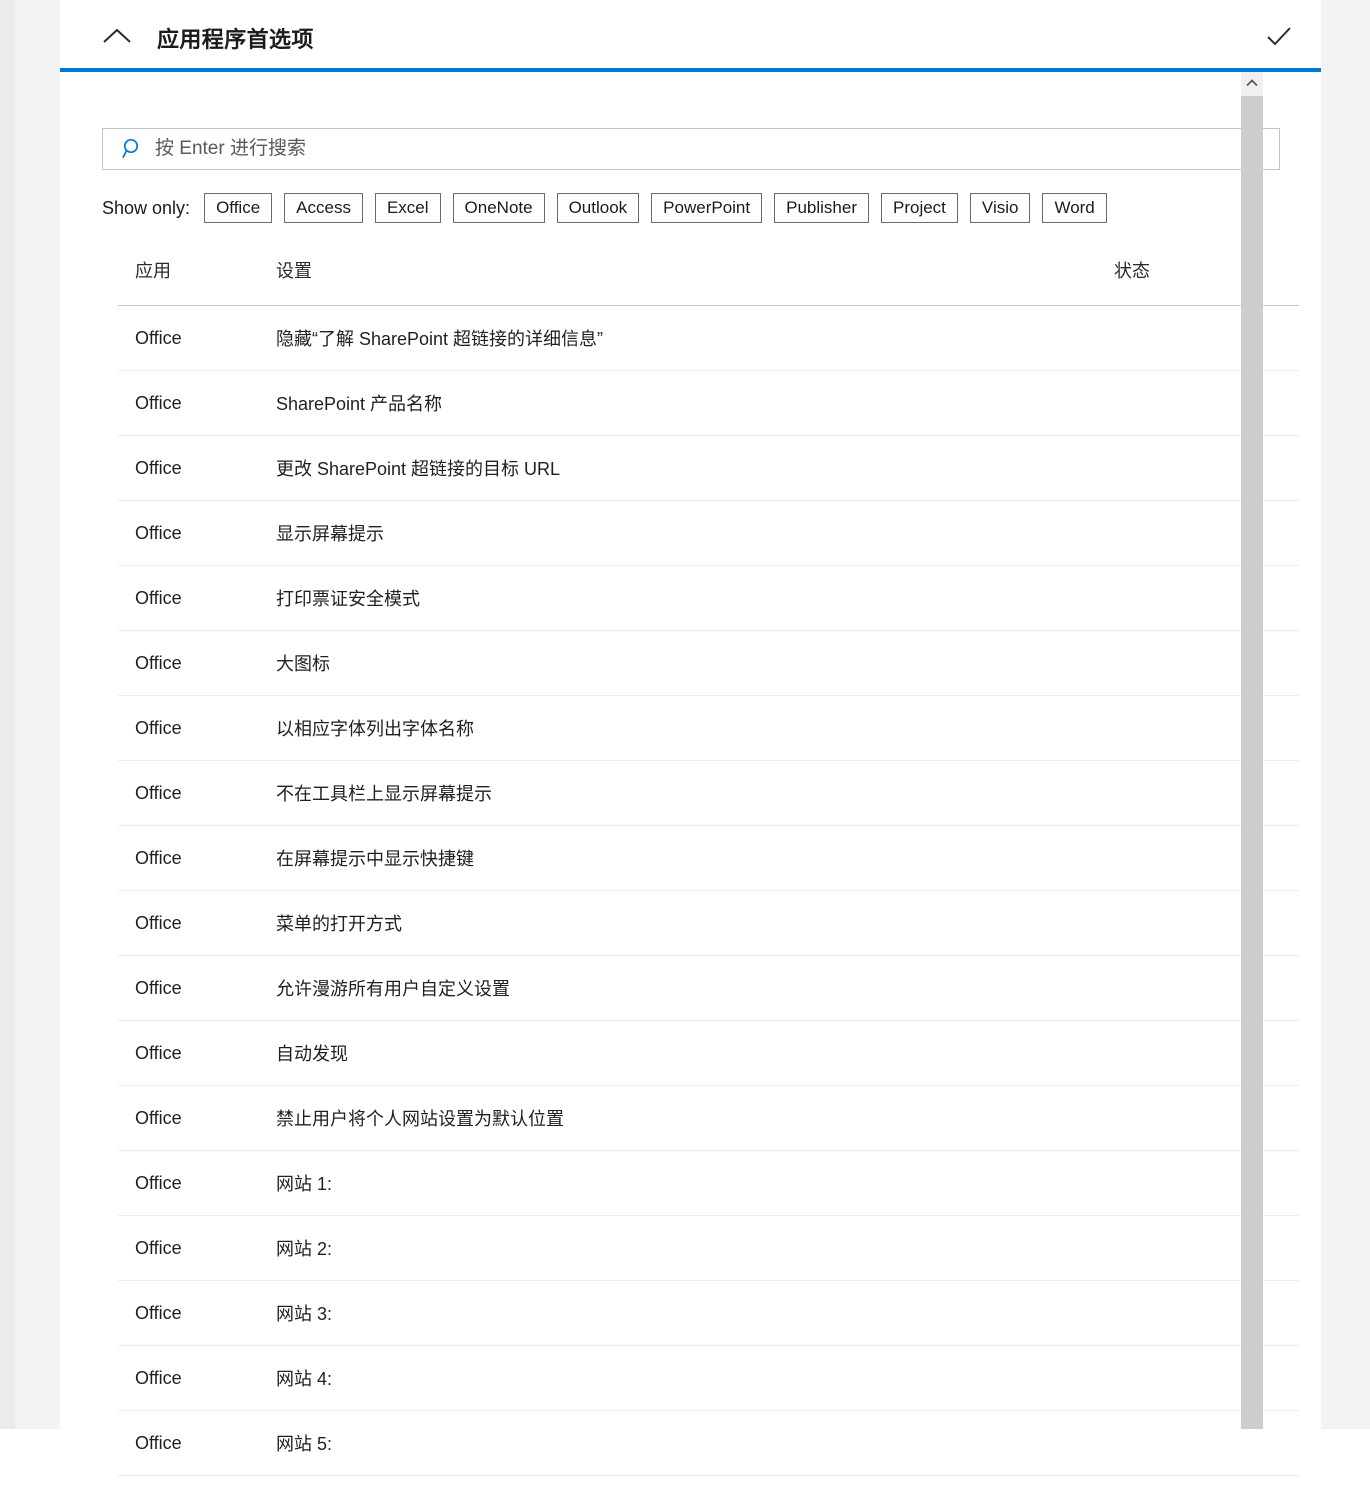 The width and height of the screenshot is (1370, 1501). I want to click on collapse-button, so click(117, 36).